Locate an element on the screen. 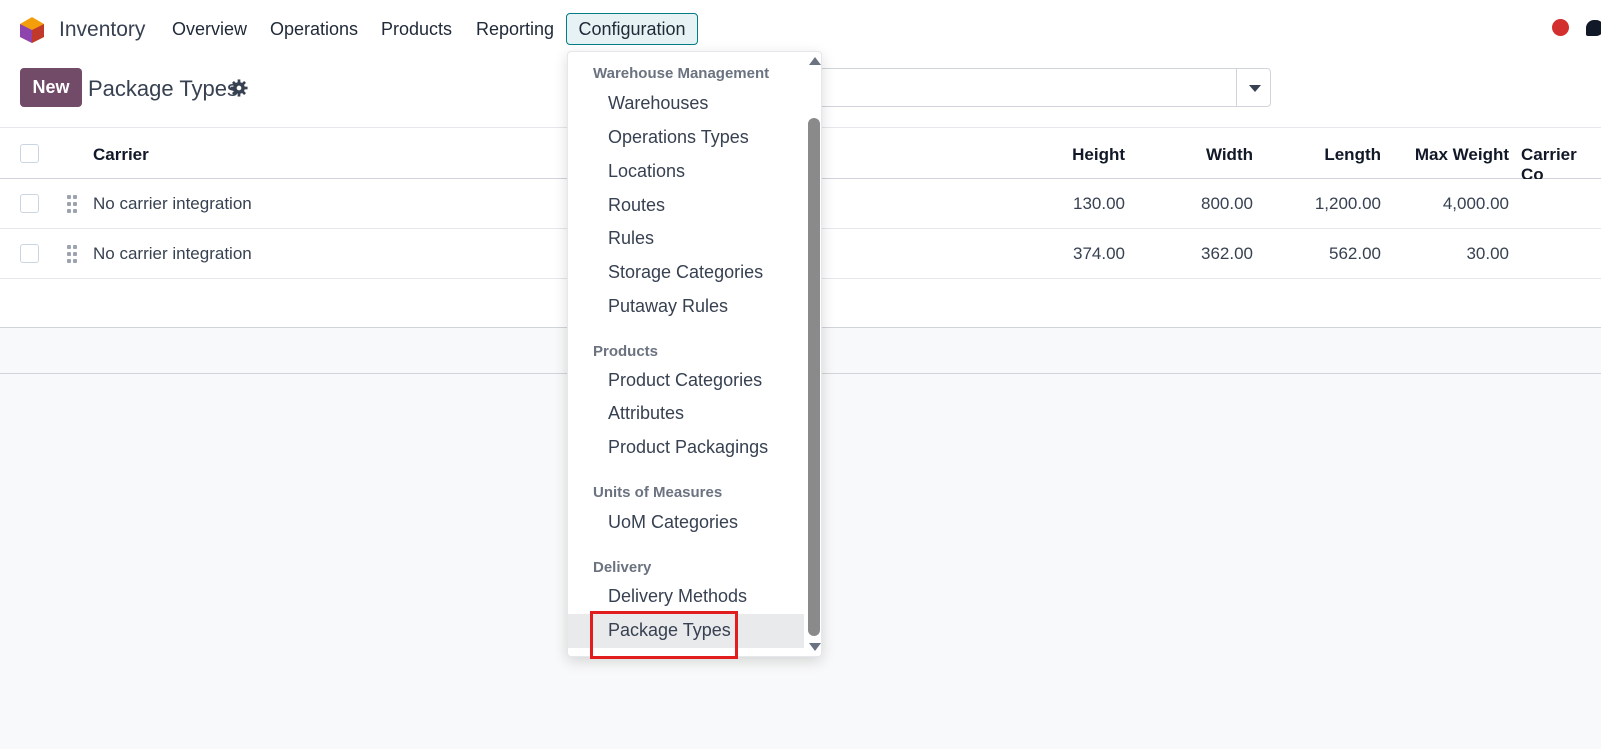 This screenshot has width=1601, height=749. menu-item-locations: Locations is located at coordinates (686, 172).